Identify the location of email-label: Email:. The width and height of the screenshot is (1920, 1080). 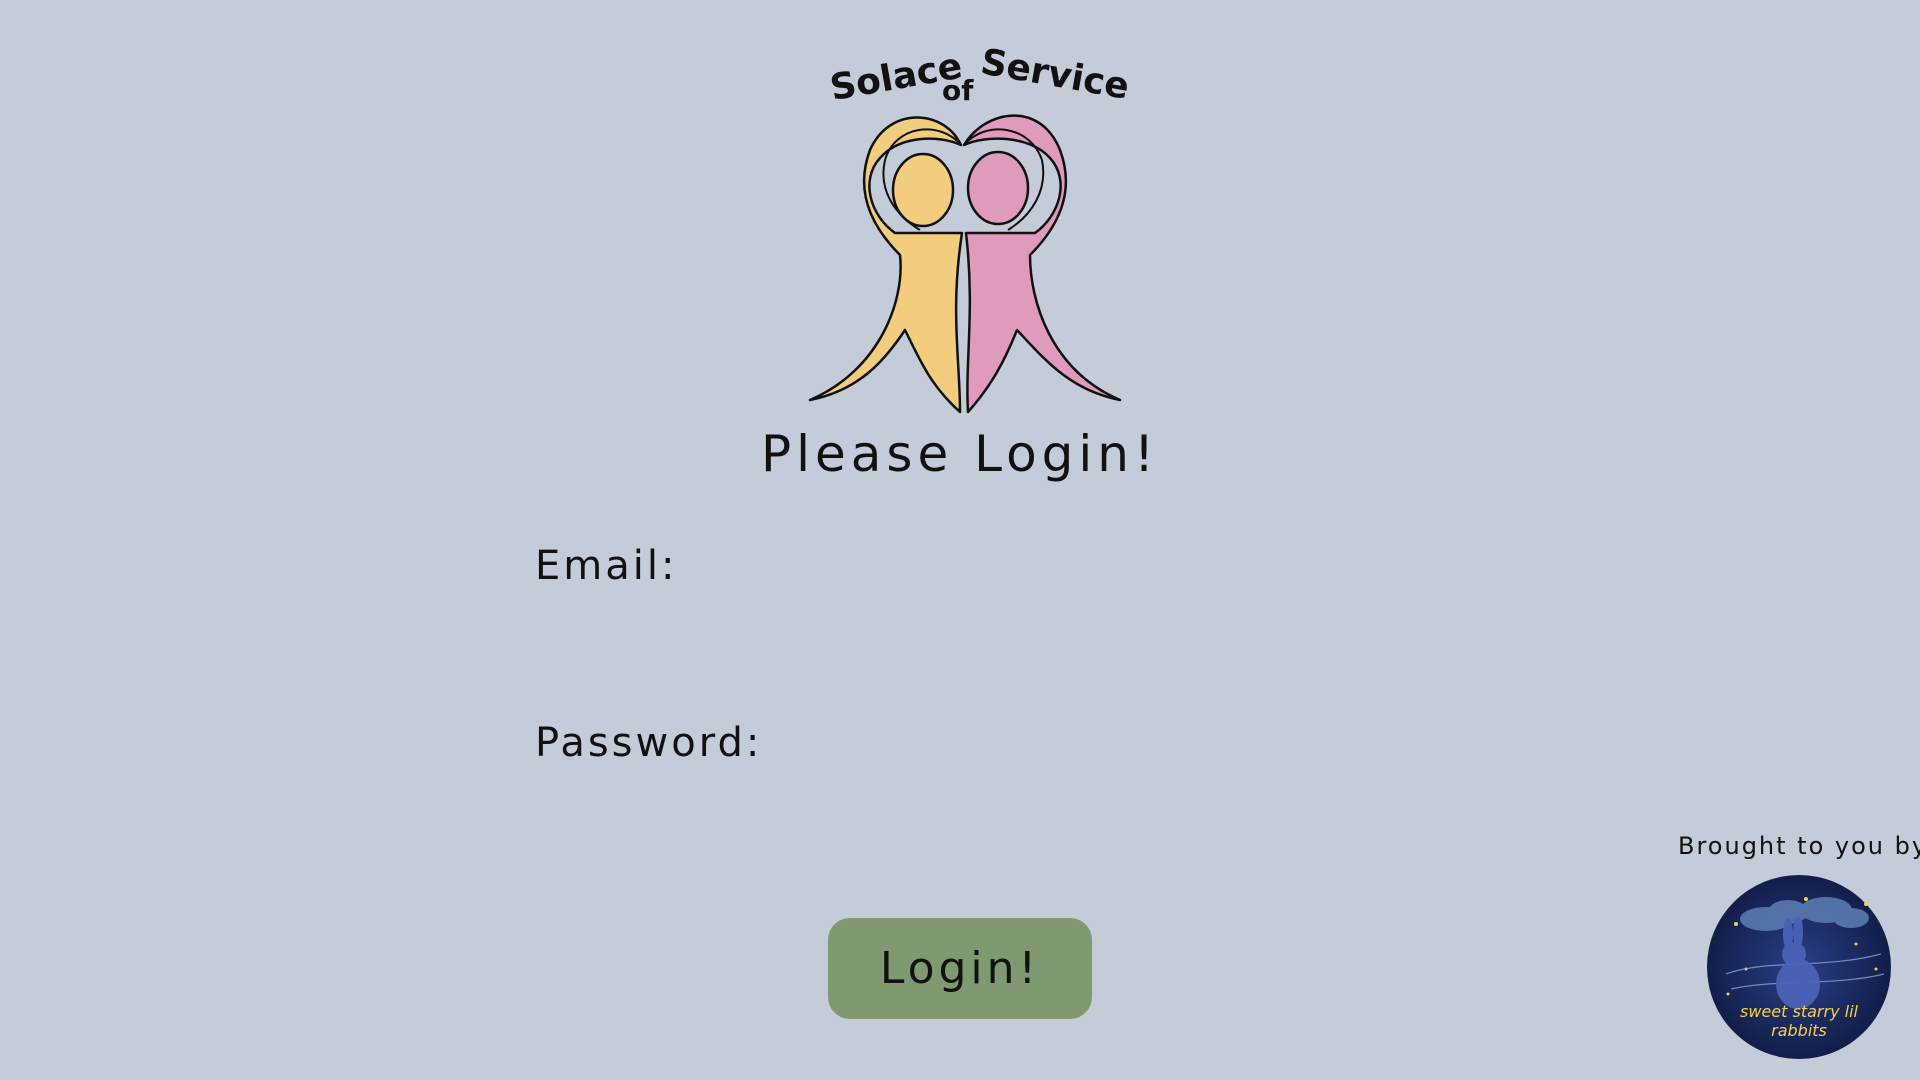
(606, 566).